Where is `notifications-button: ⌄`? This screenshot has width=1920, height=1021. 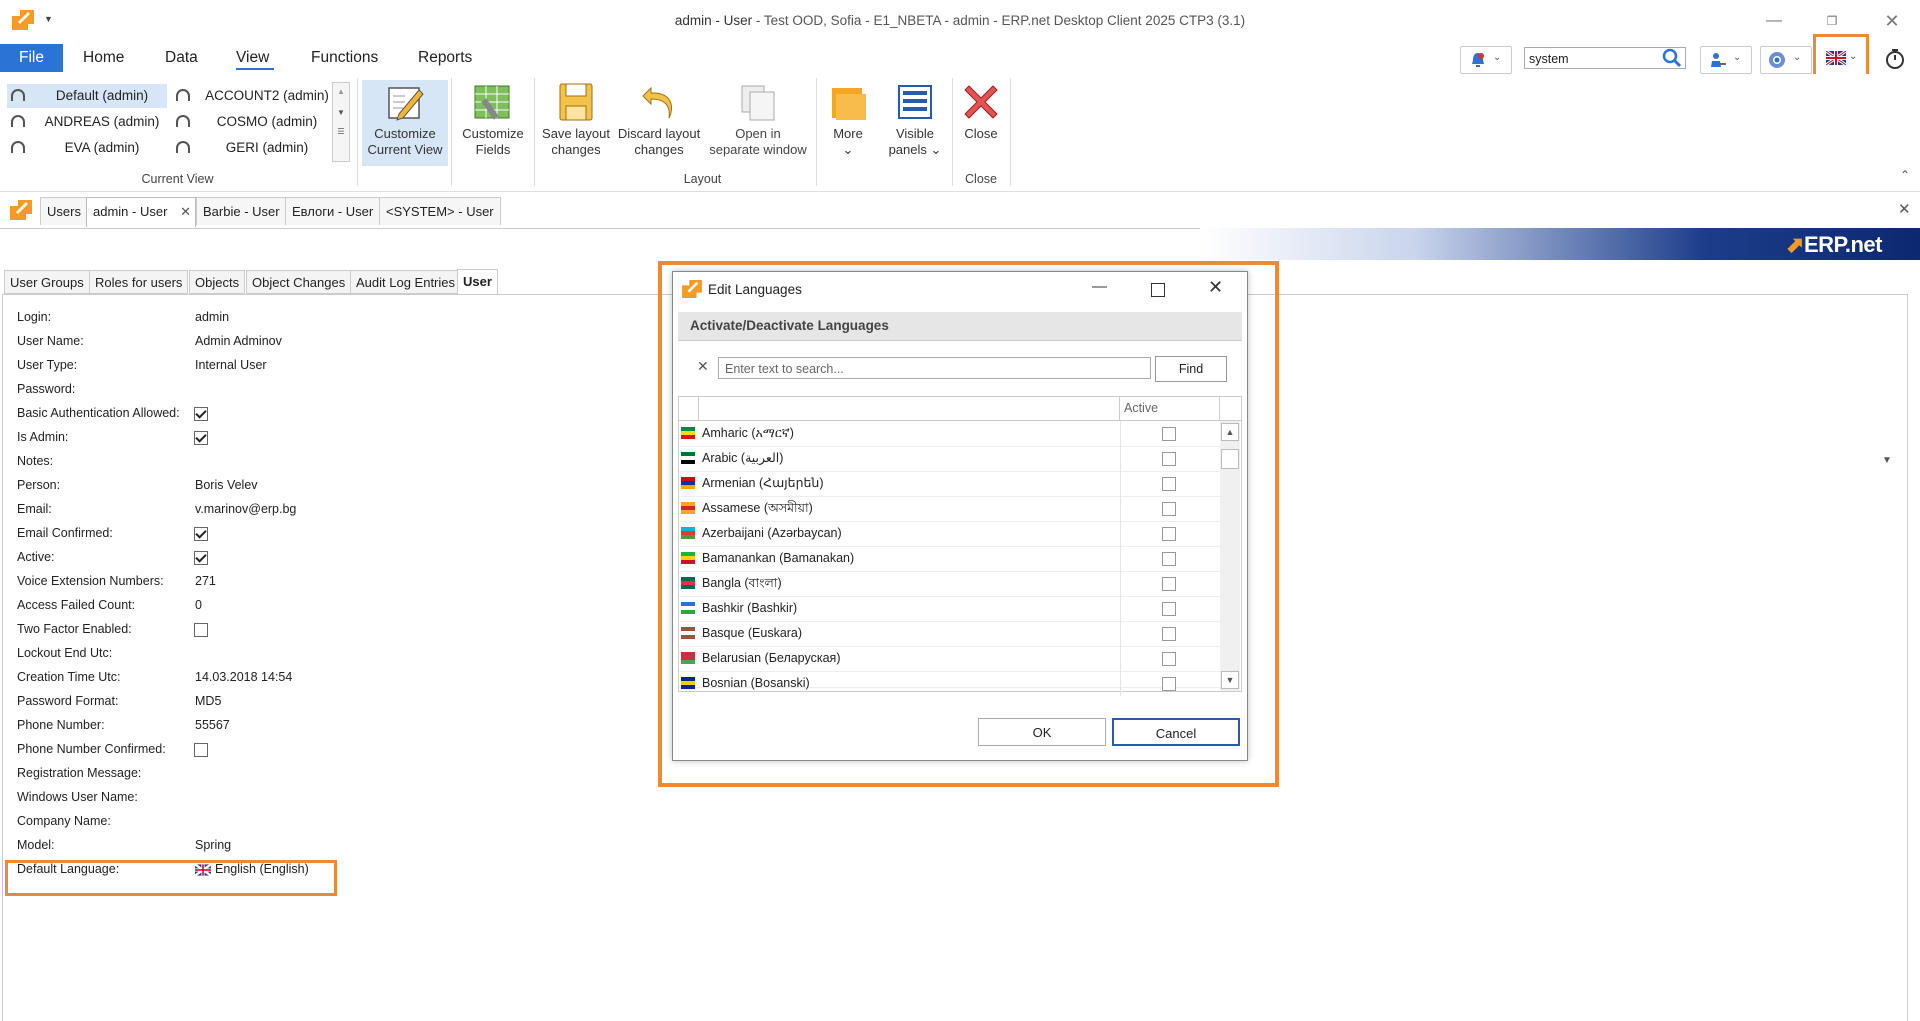 notifications-button: ⌄ is located at coordinates (1486, 60).